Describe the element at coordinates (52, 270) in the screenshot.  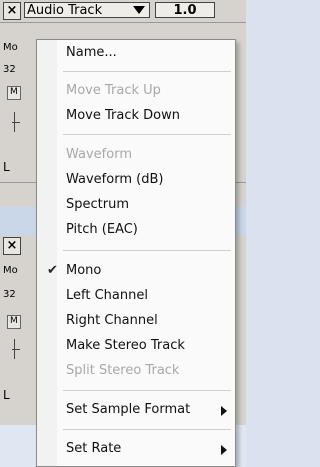
I see `checkmark-icon: ✔` at that location.